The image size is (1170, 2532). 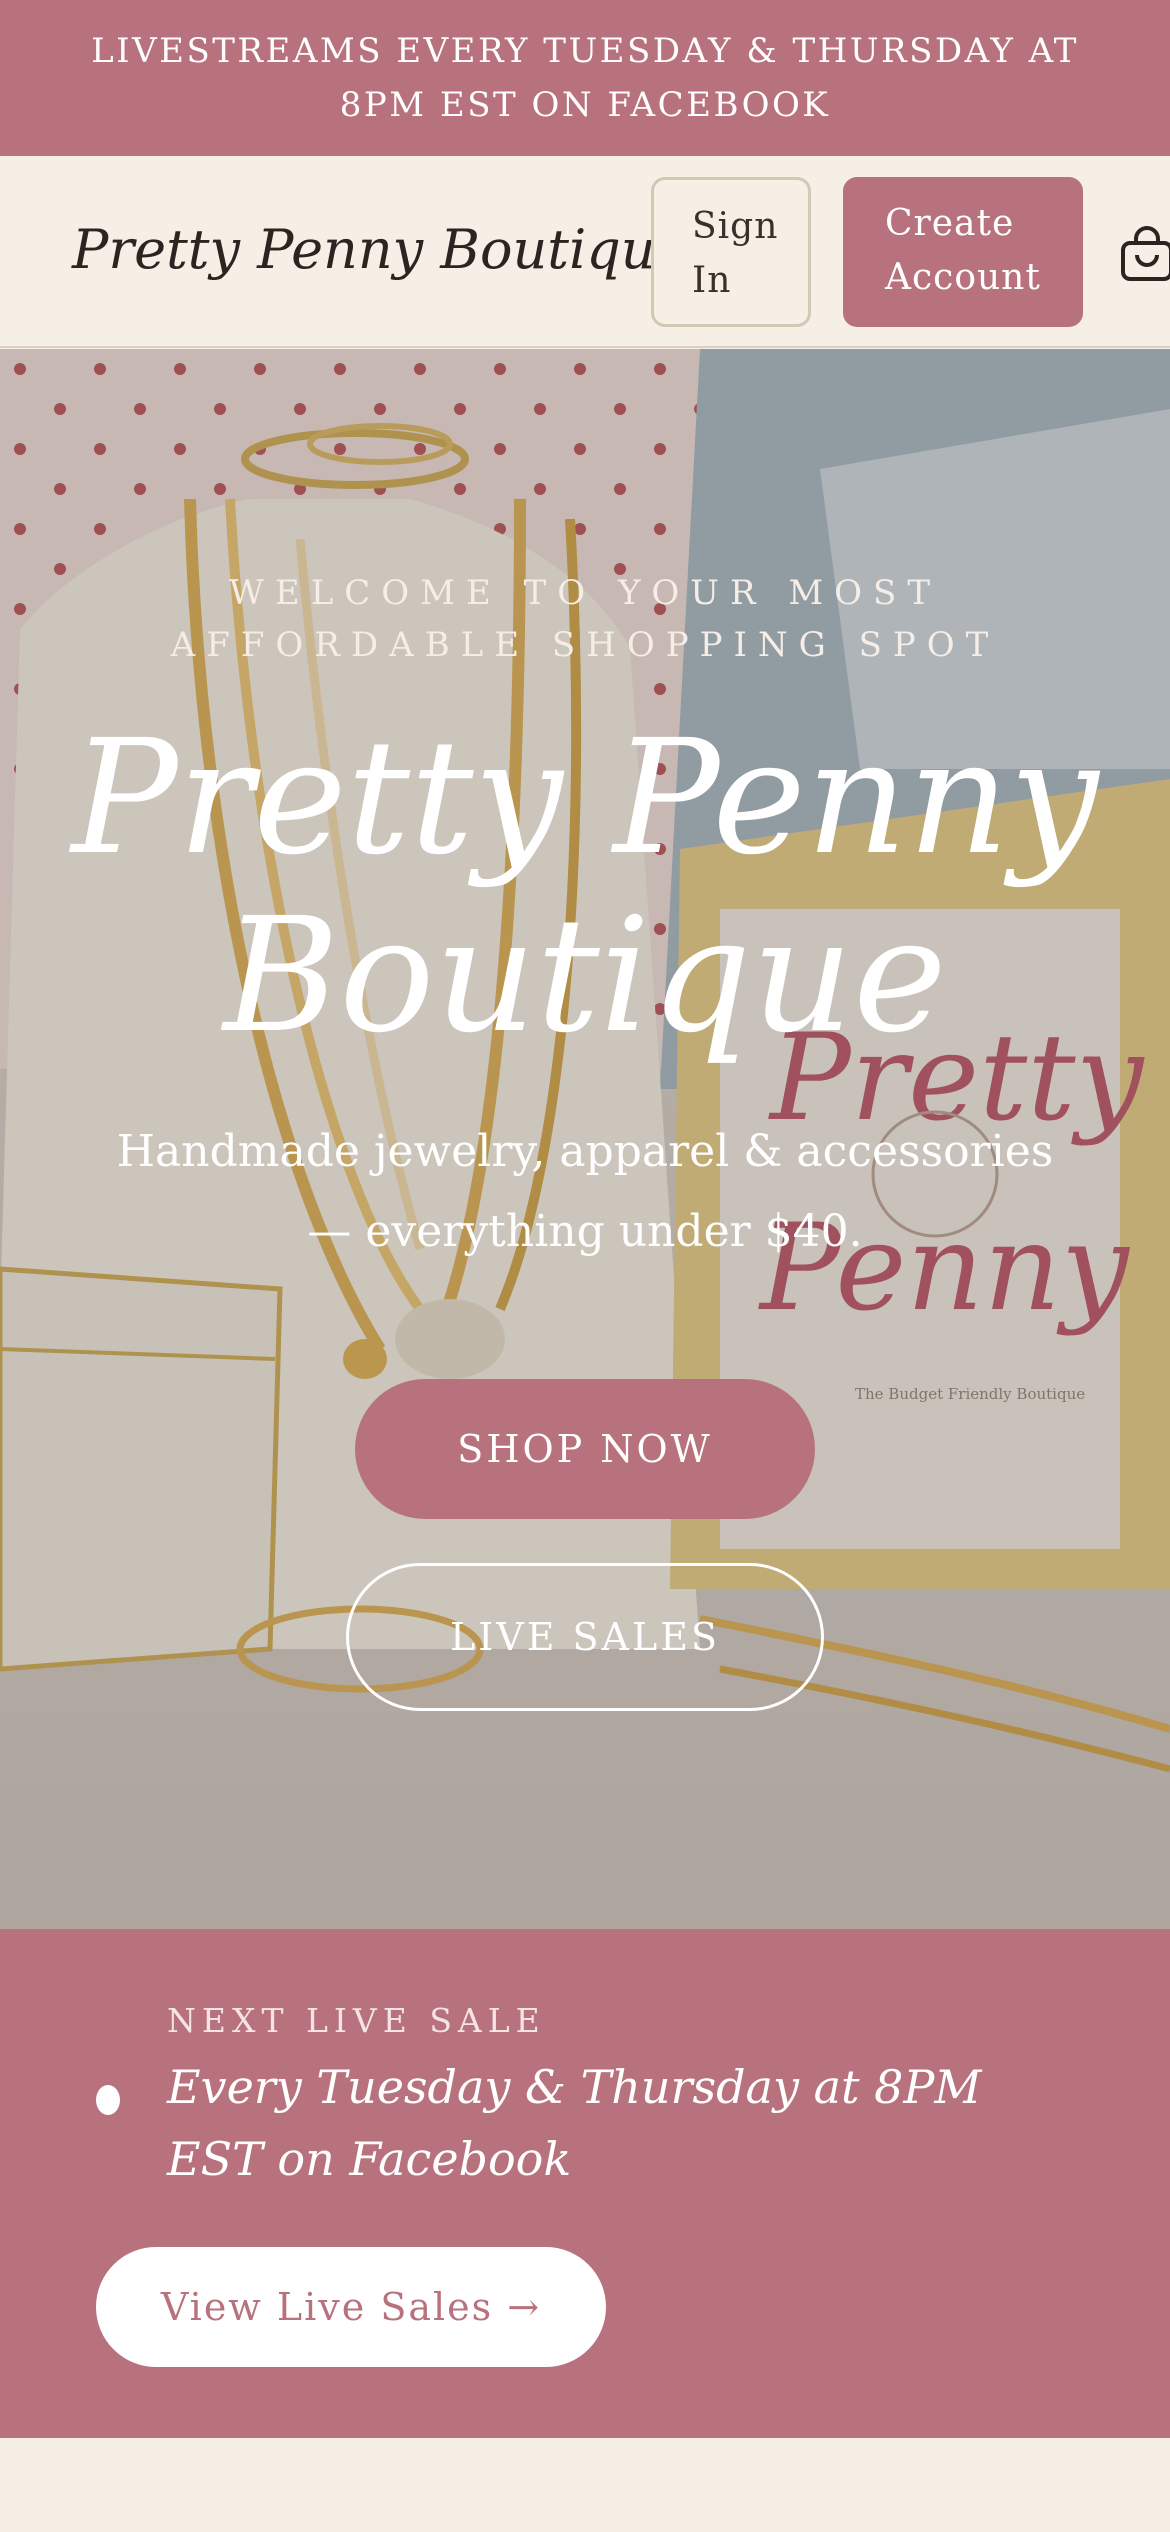 What do you see at coordinates (963, 277) in the screenshot?
I see `create-account-label-line2: Account` at bounding box center [963, 277].